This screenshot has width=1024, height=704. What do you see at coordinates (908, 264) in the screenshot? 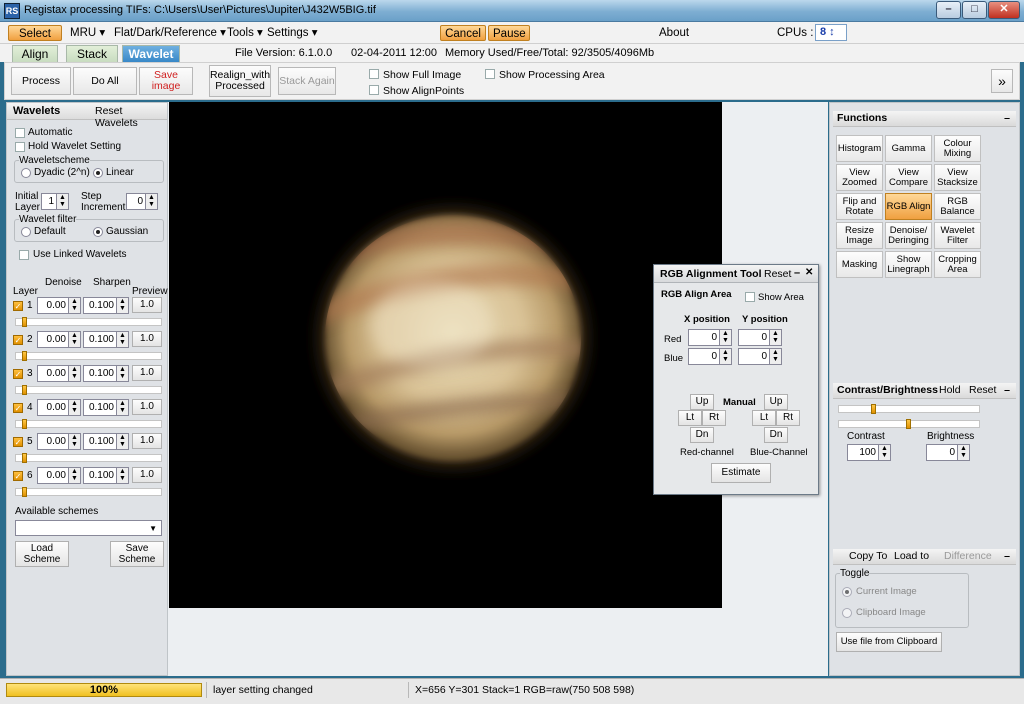
I see `function-show-linegraph-button: Show Linegraph` at bounding box center [908, 264].